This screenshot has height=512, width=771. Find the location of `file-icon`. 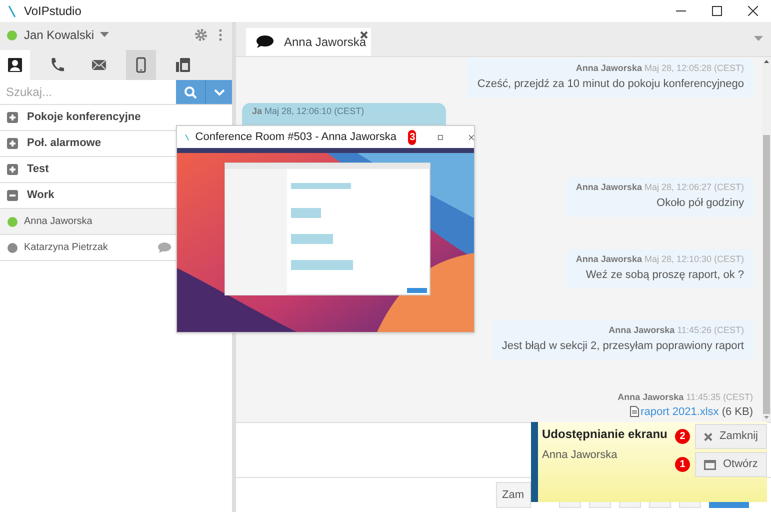

file-icon is located at coordinates (634, 412).